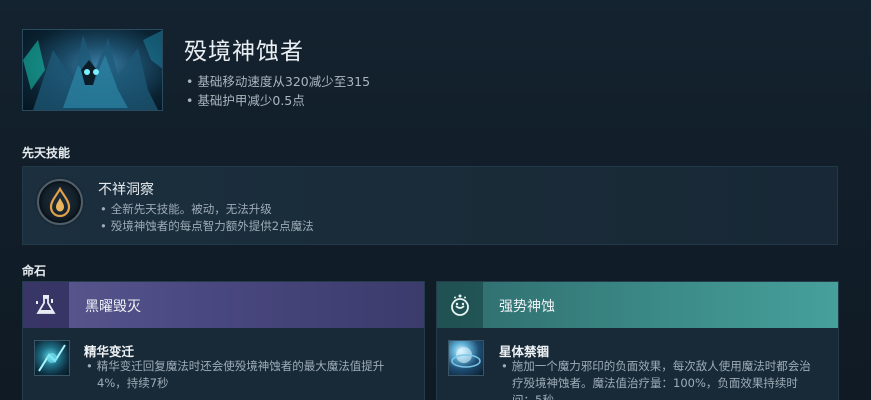  Describe the element at coordinates (223, 305) in the screenshot. I see `facet-header: 黑曜毁灭` at that location.